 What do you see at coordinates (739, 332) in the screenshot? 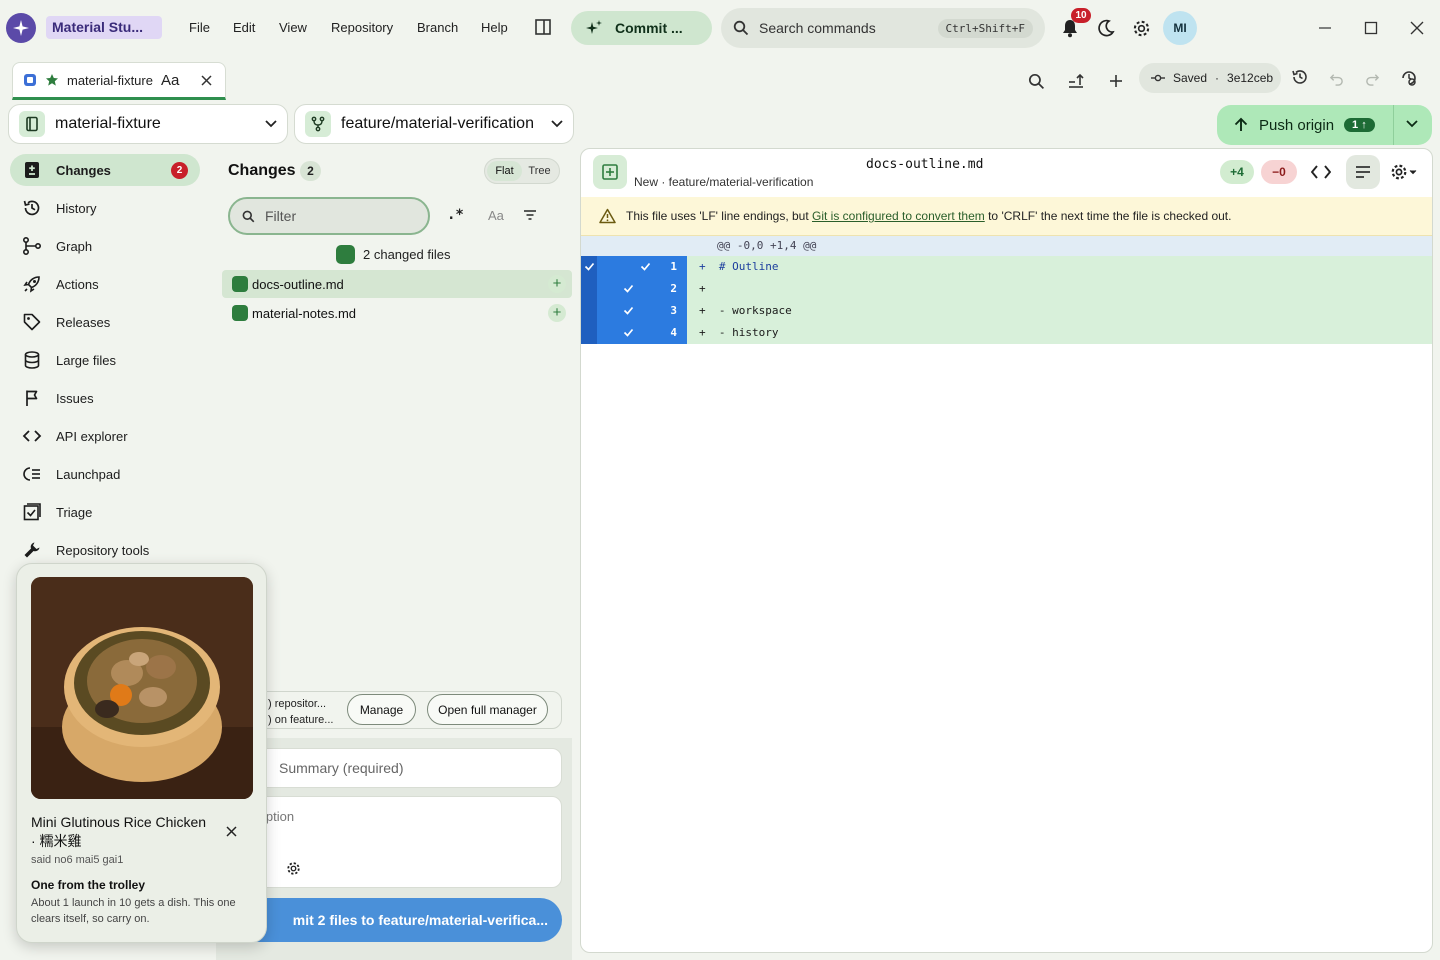
I see `code-text: + - history` at bounding box center [739, 332].